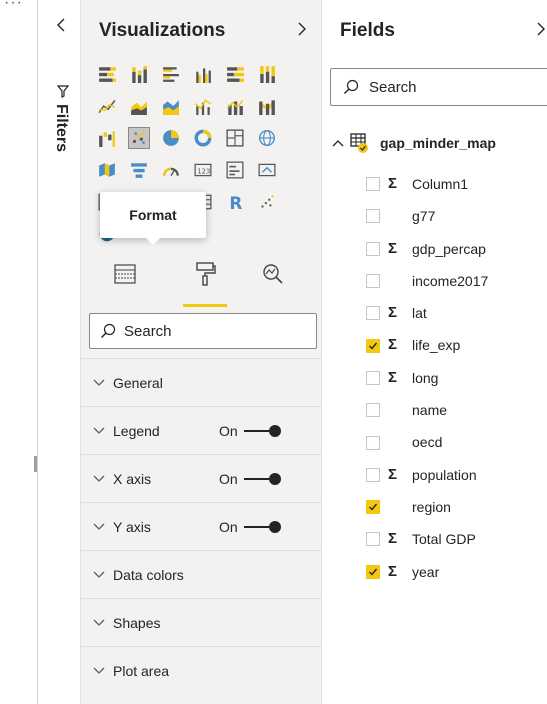  Describe the element at coordinates (63, 91) in the screenshot. I see `filter-funnel-icon` at that location.